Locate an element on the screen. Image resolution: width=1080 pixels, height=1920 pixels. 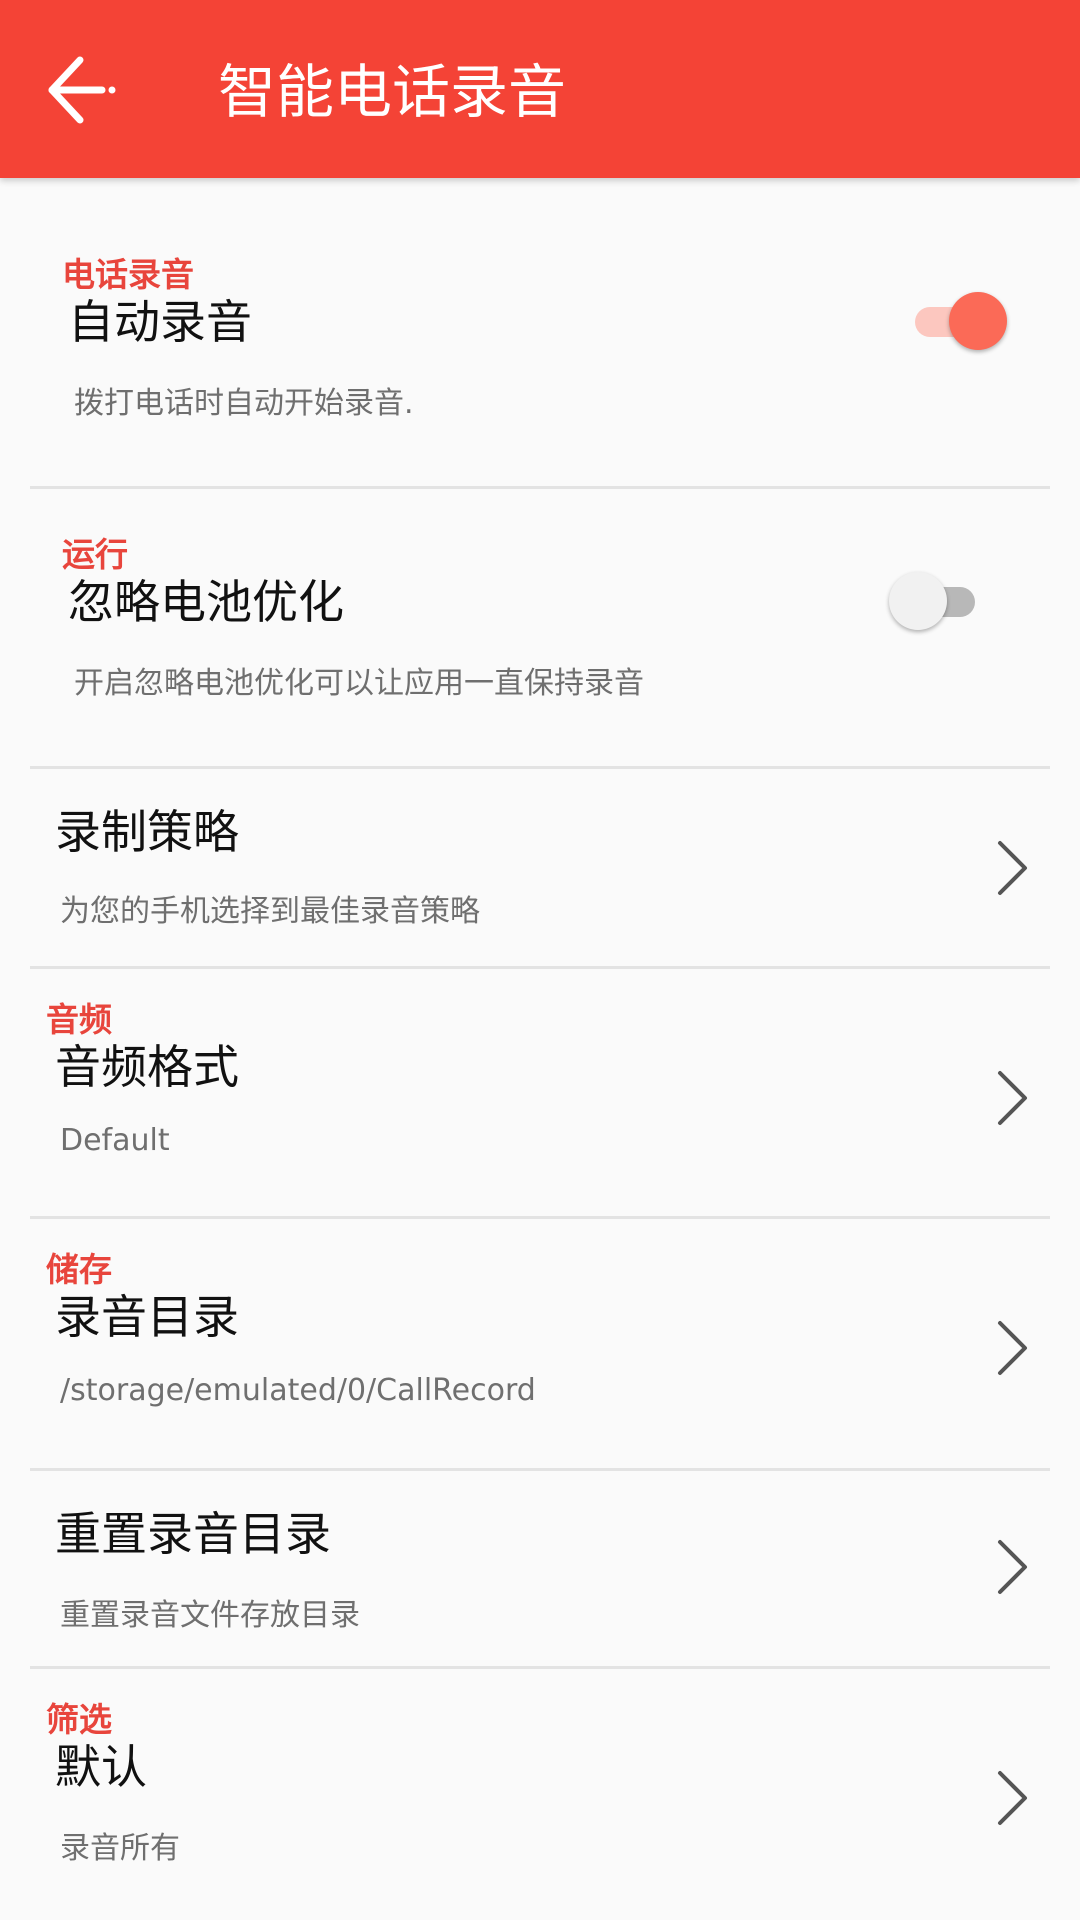
back-button is located at coordinates (80, 90).